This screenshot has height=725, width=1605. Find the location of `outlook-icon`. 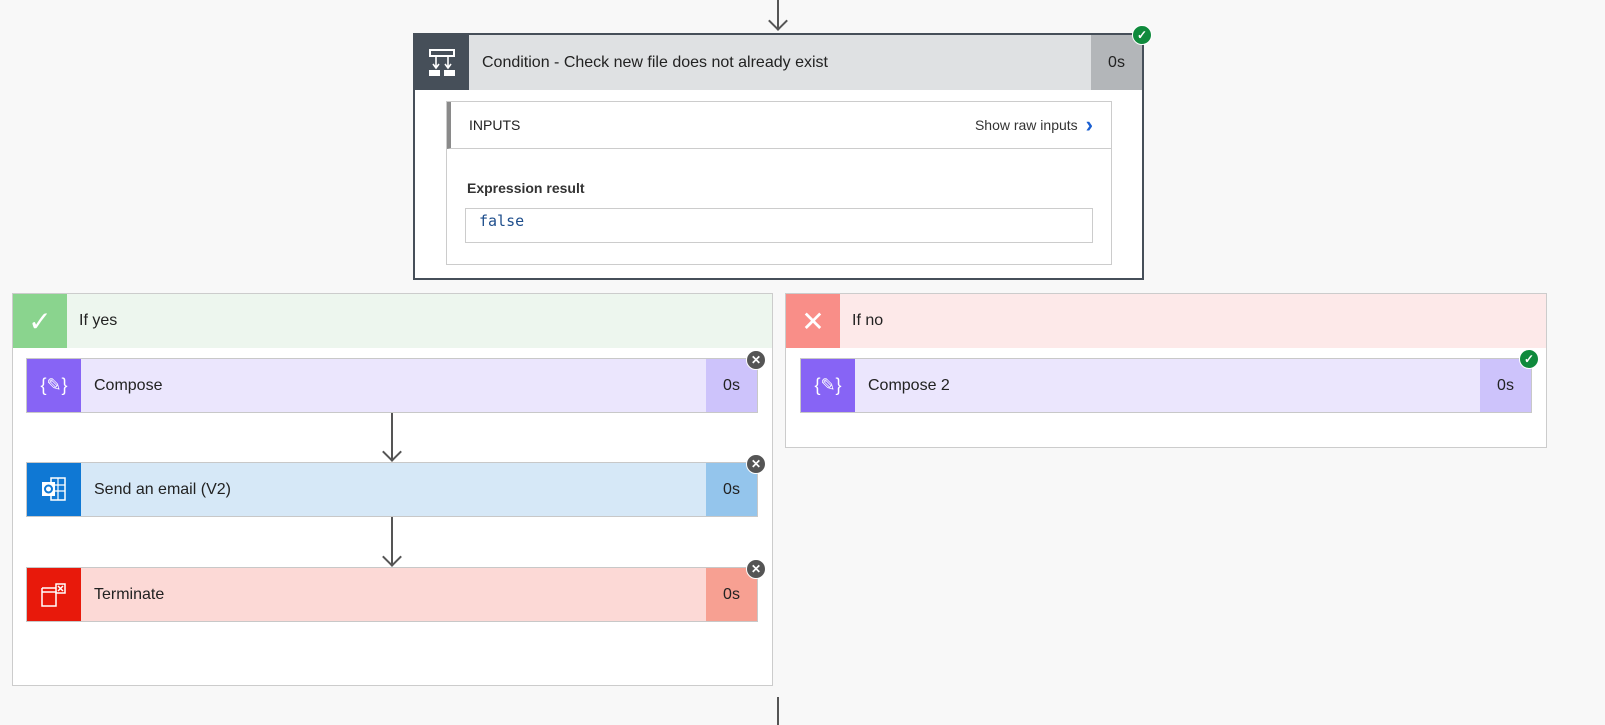

outlook-icon is located at coordinates (54, 489).